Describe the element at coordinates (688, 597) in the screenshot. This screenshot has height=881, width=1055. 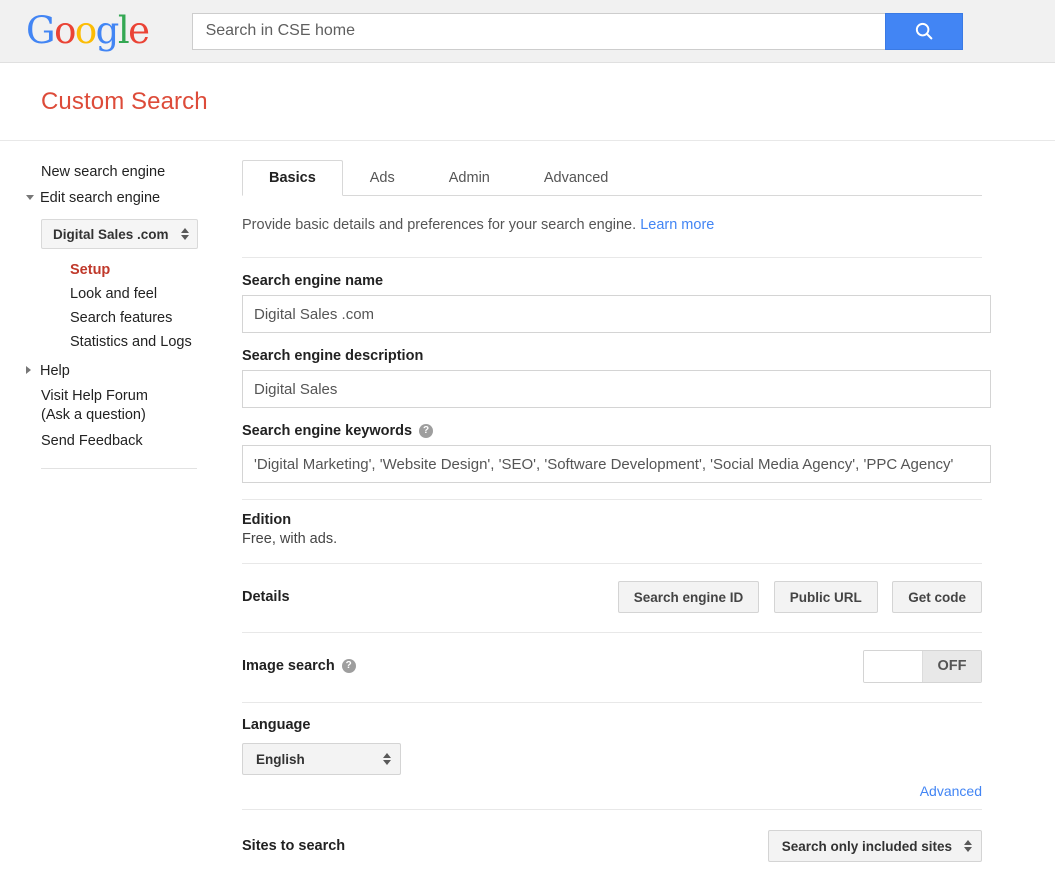
I see `search-engine-id-button: Search engine ID` at that location.